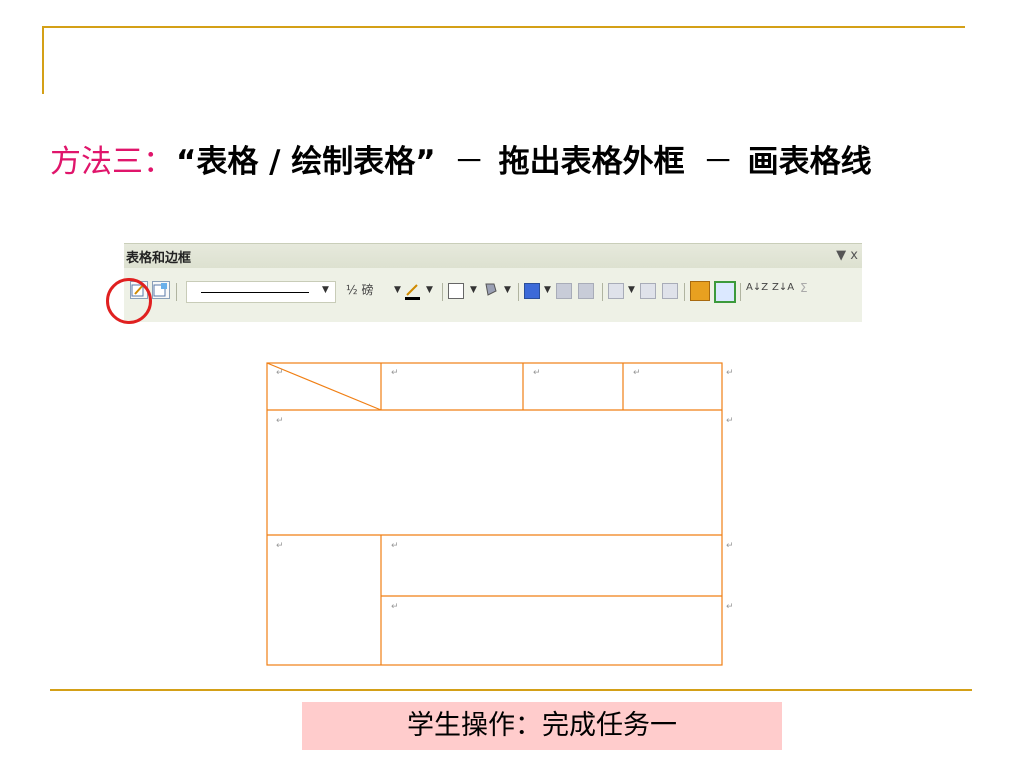 This screenshot has height=768, width=1024. Describe the element at coordinates (503, 27) in the screenshot. I see `frame-top-line` at that location.